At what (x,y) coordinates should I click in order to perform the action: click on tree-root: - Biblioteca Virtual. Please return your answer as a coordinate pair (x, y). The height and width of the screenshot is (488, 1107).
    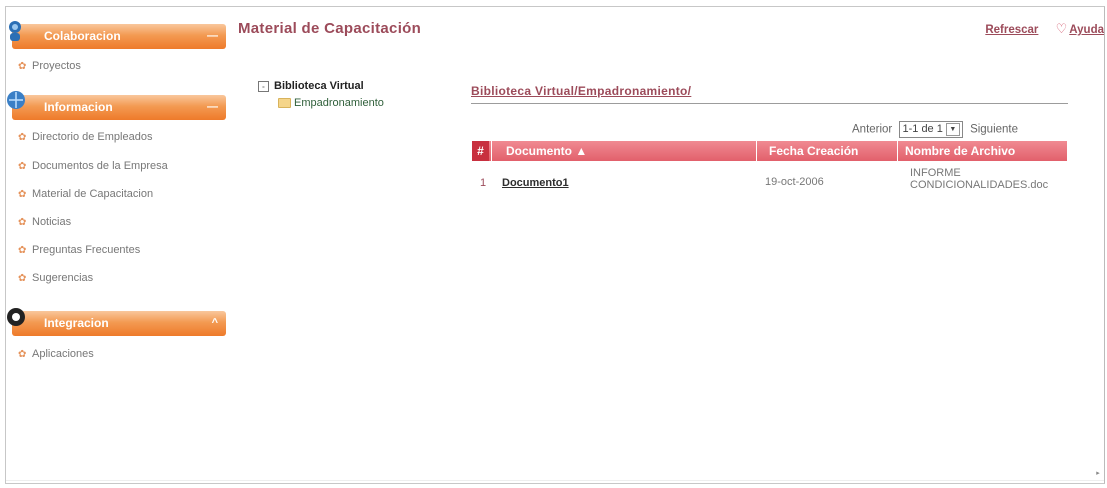
    Looking at the image, I should click on (311, 86).